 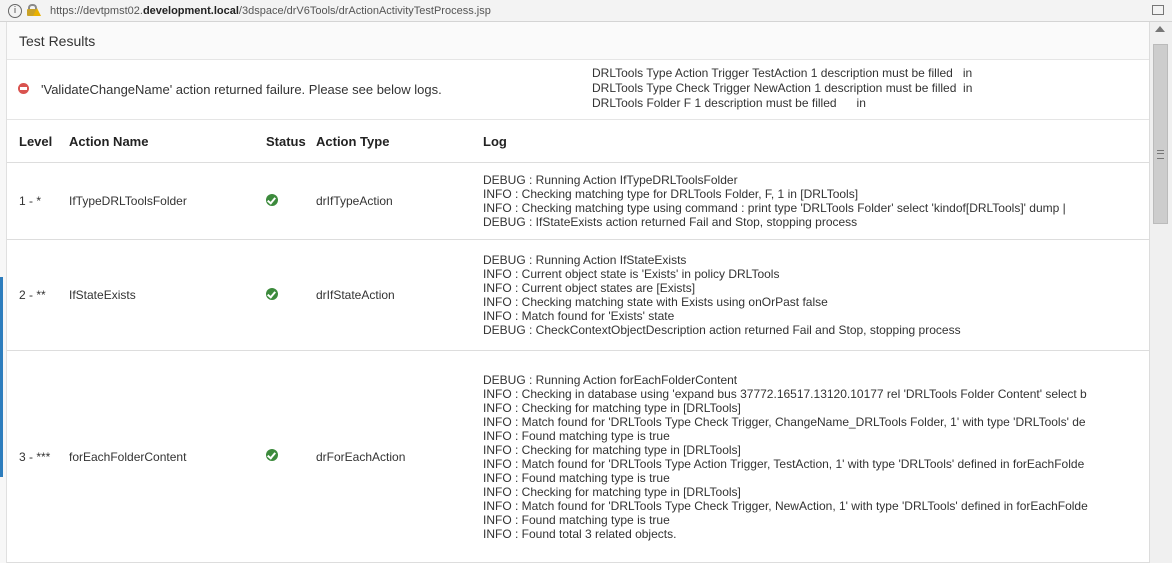 I want to click on lock-warning-icon, so click(x=33, y=10).